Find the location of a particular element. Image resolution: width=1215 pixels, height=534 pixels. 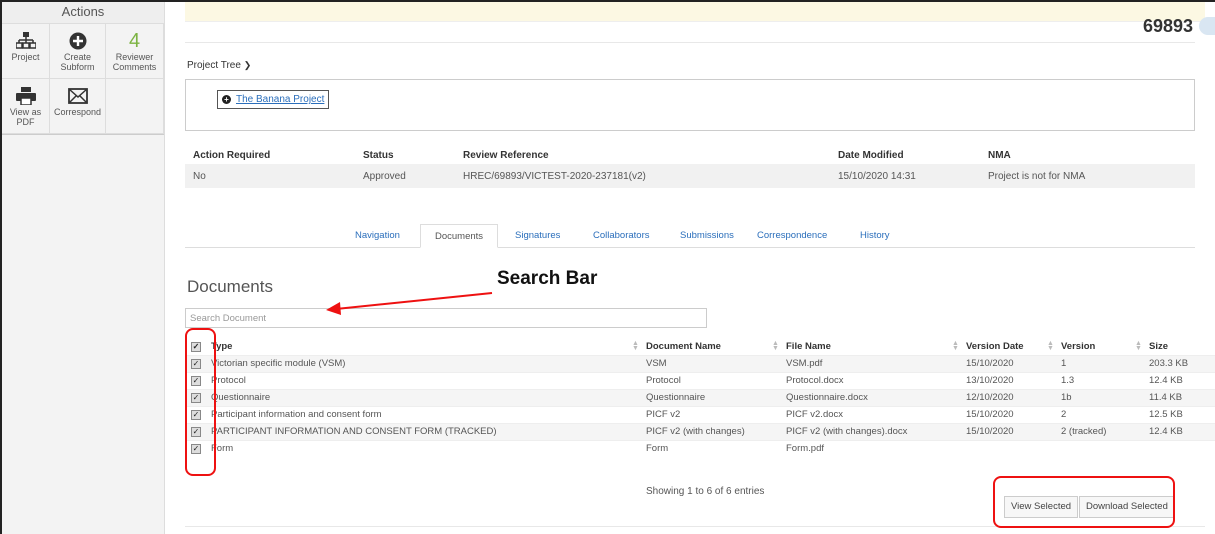

cell-file-name: Protocol.docx is located at coordinates (872, 380).